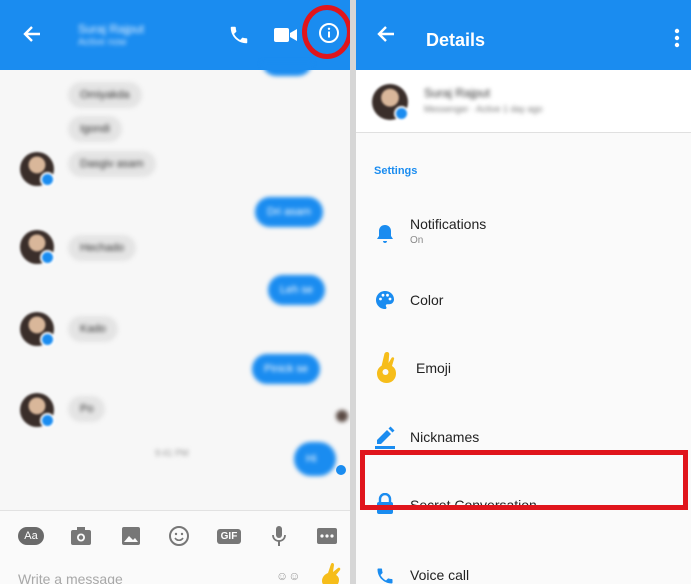 The image size is (691, 584). I want to click on seen-avatar, so click(342, 416).